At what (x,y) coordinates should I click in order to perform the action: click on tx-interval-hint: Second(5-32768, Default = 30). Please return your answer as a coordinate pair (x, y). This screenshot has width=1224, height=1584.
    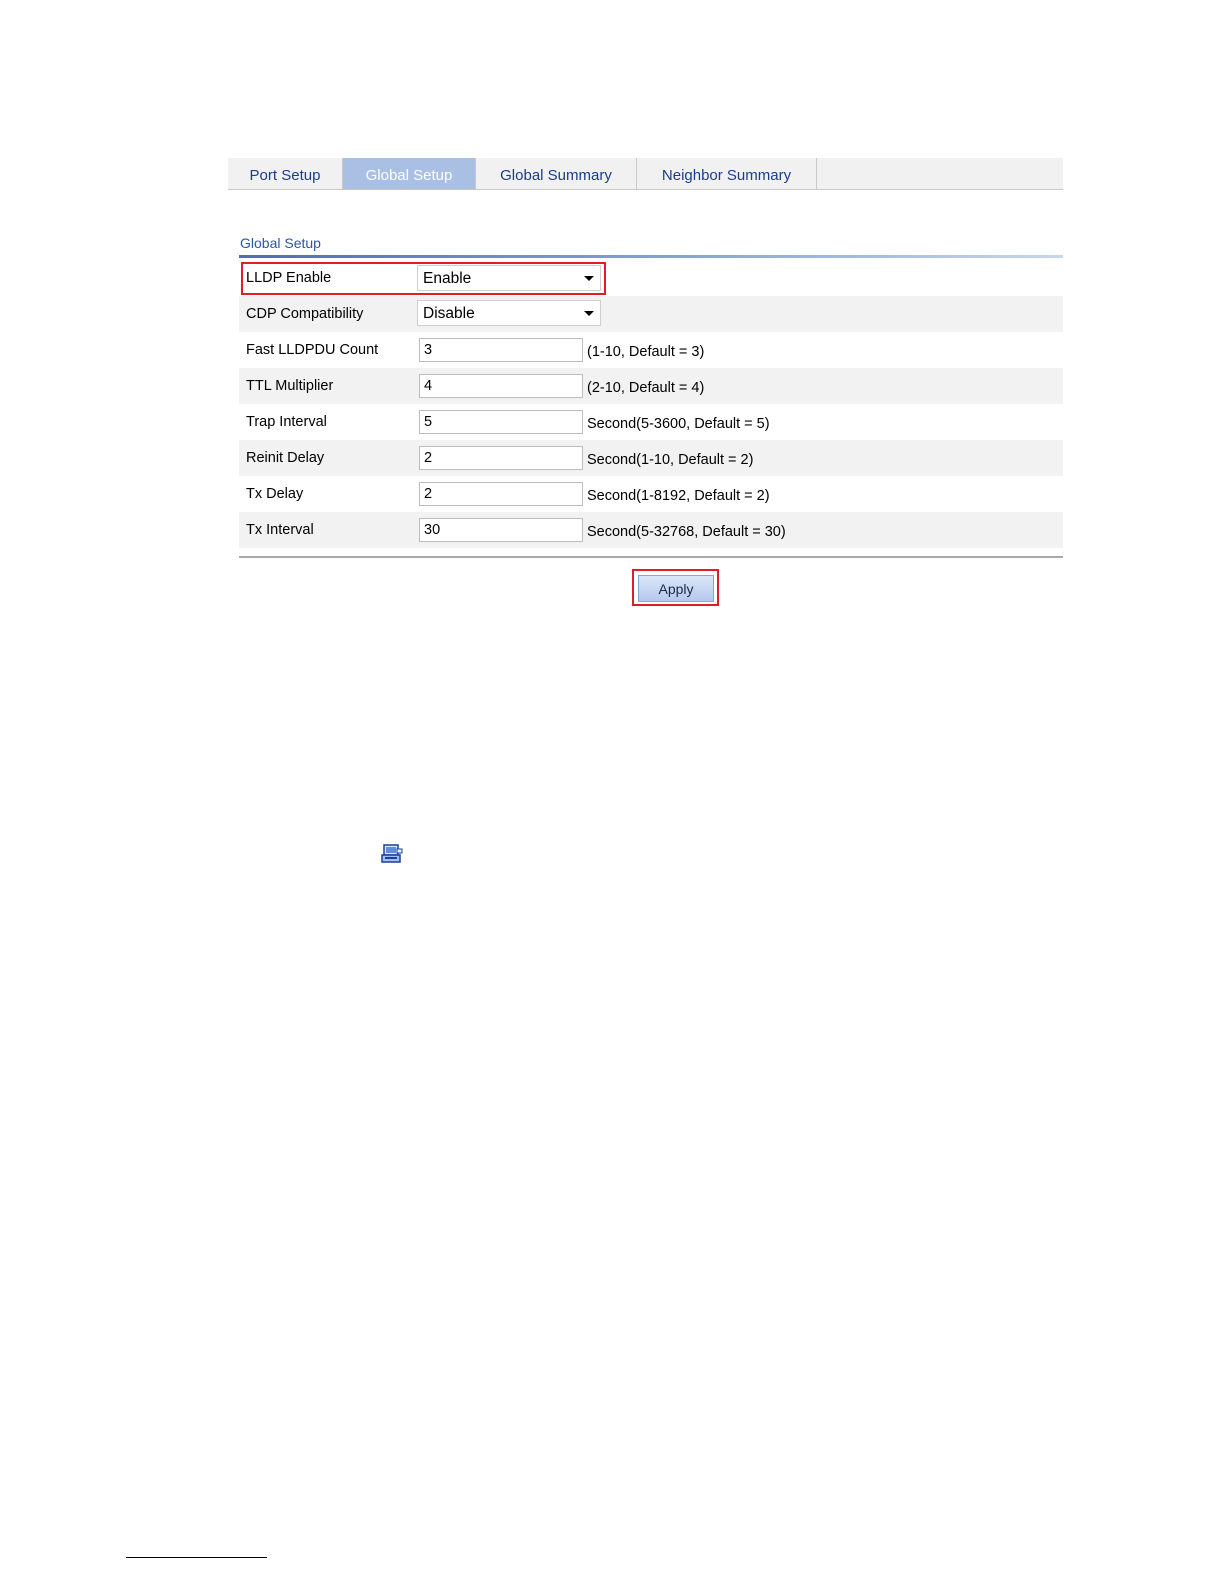
    Looking at the image, I should click on (686, 532).